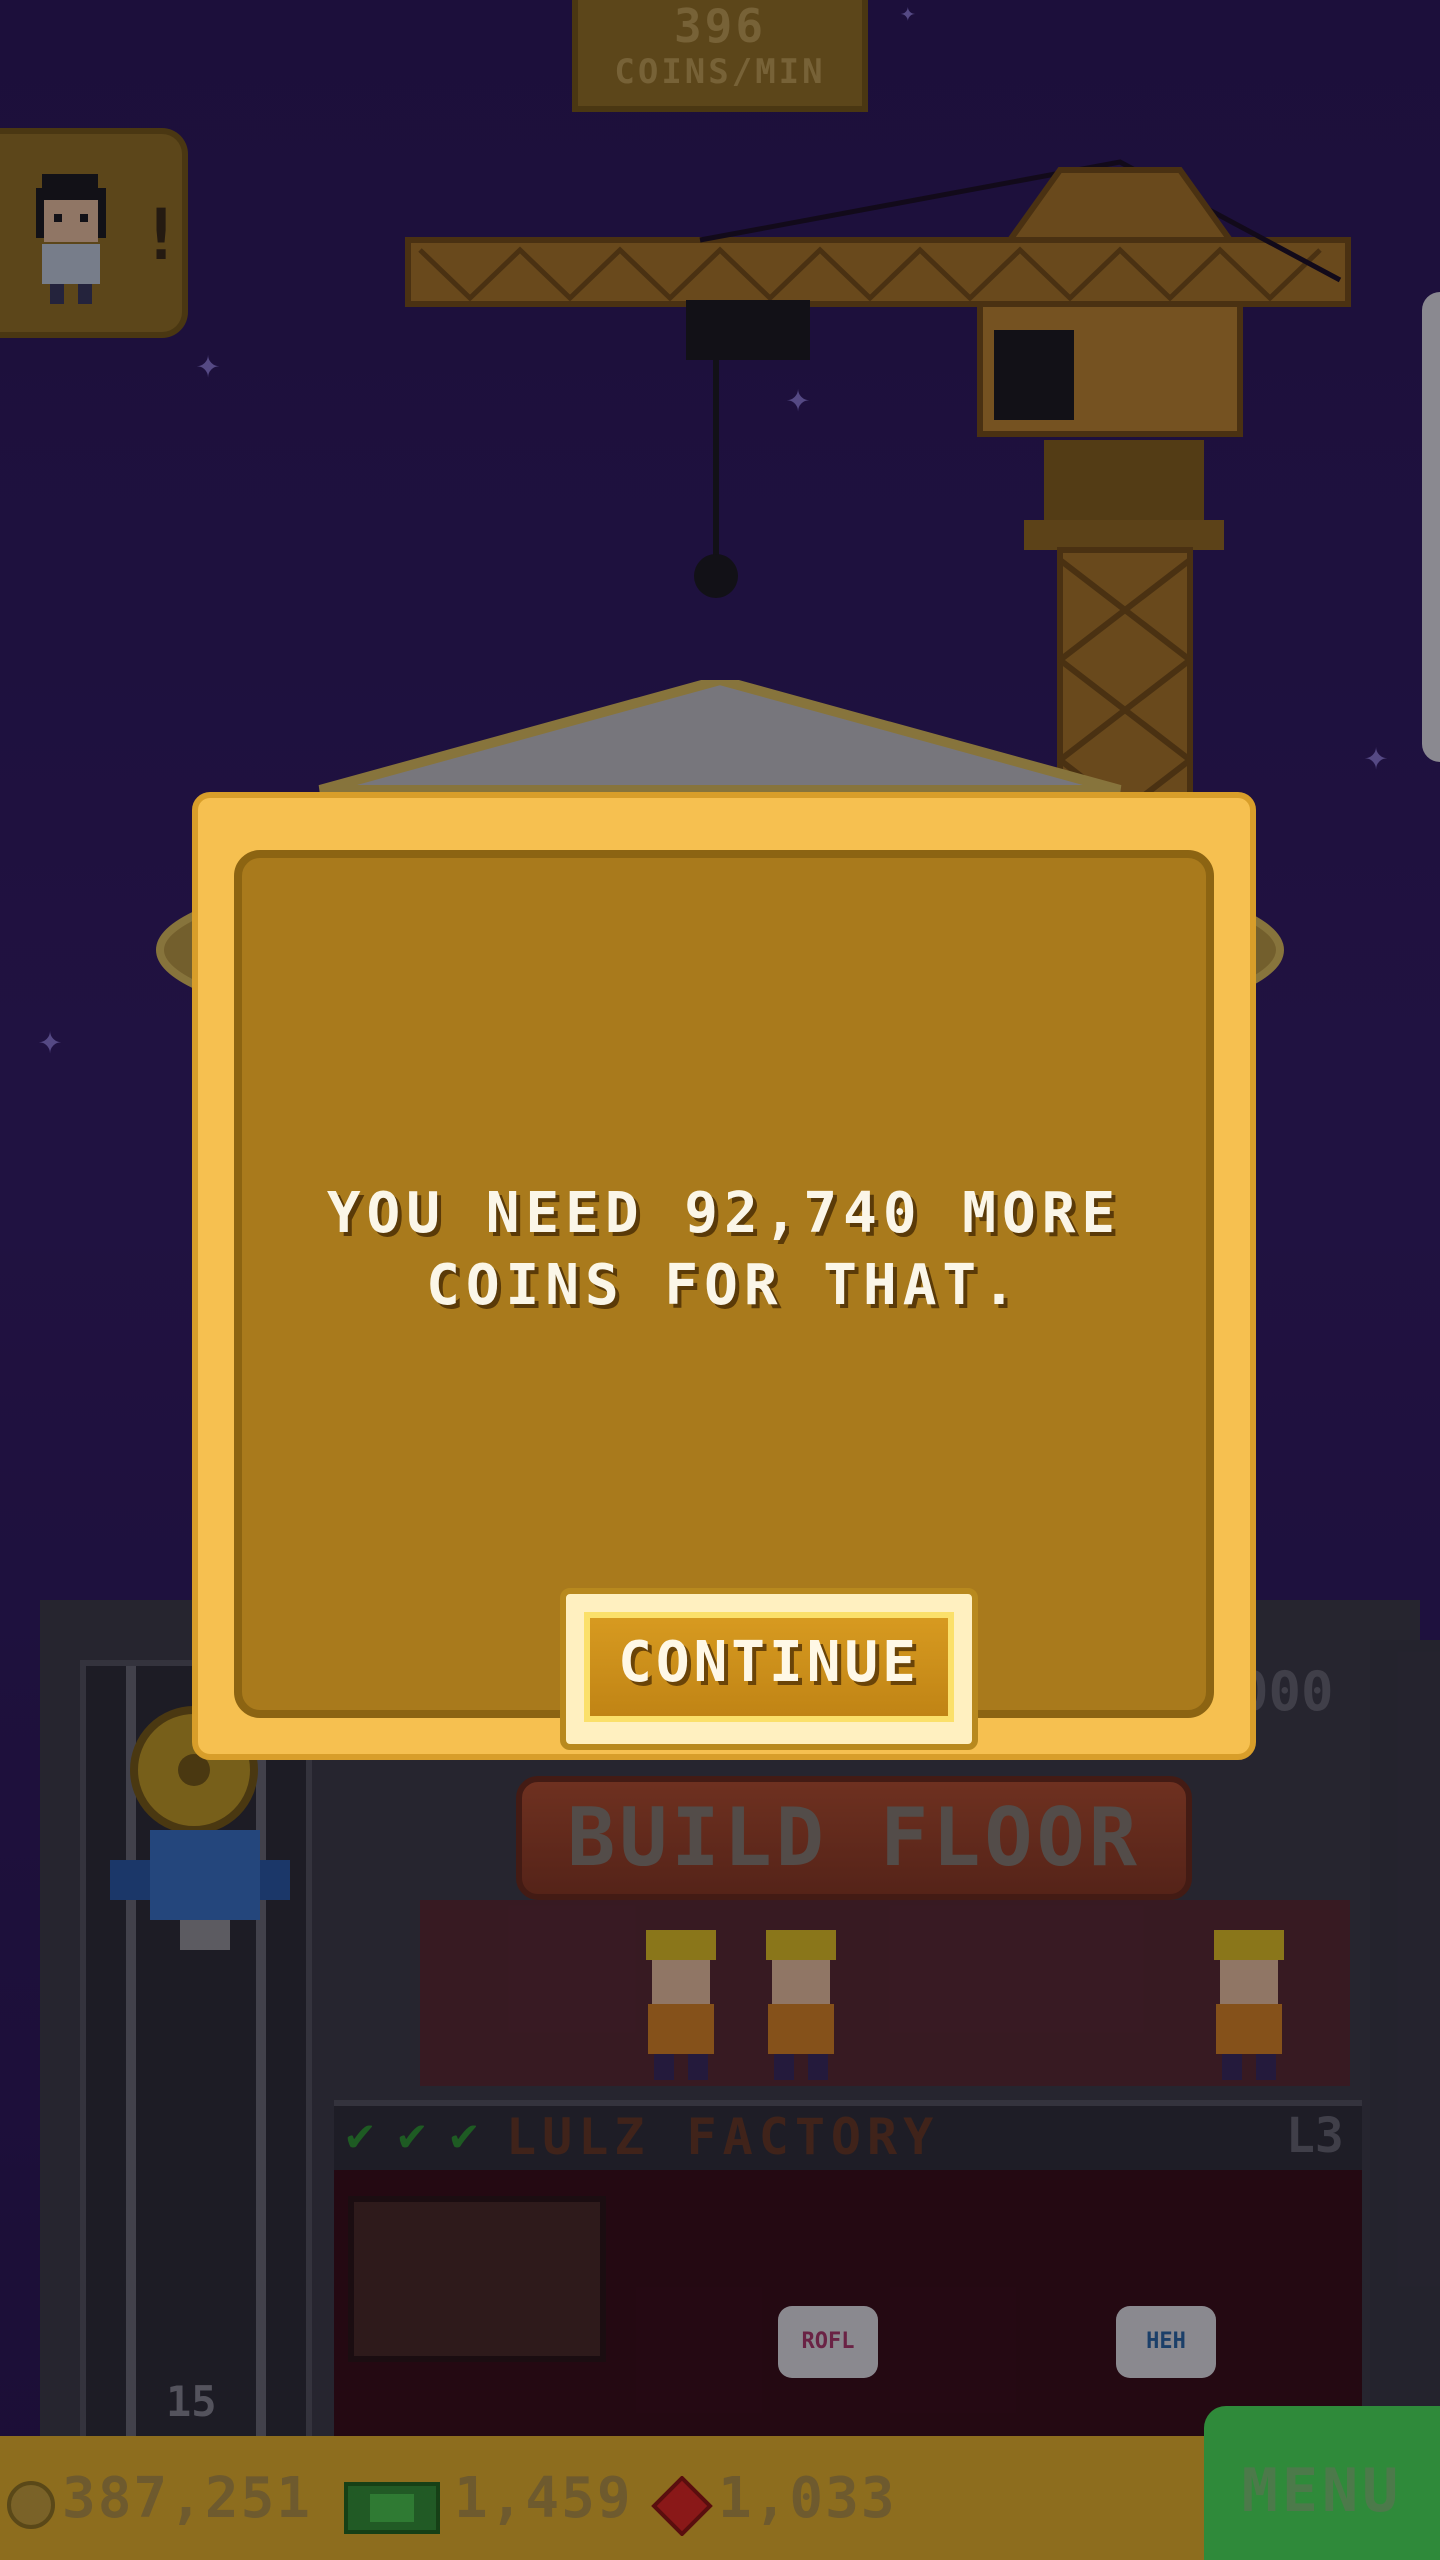 The height and width of the screenshot is (2560, 1440). I want to click on continue-button-label: CONTINUE, so click(769, 1667).